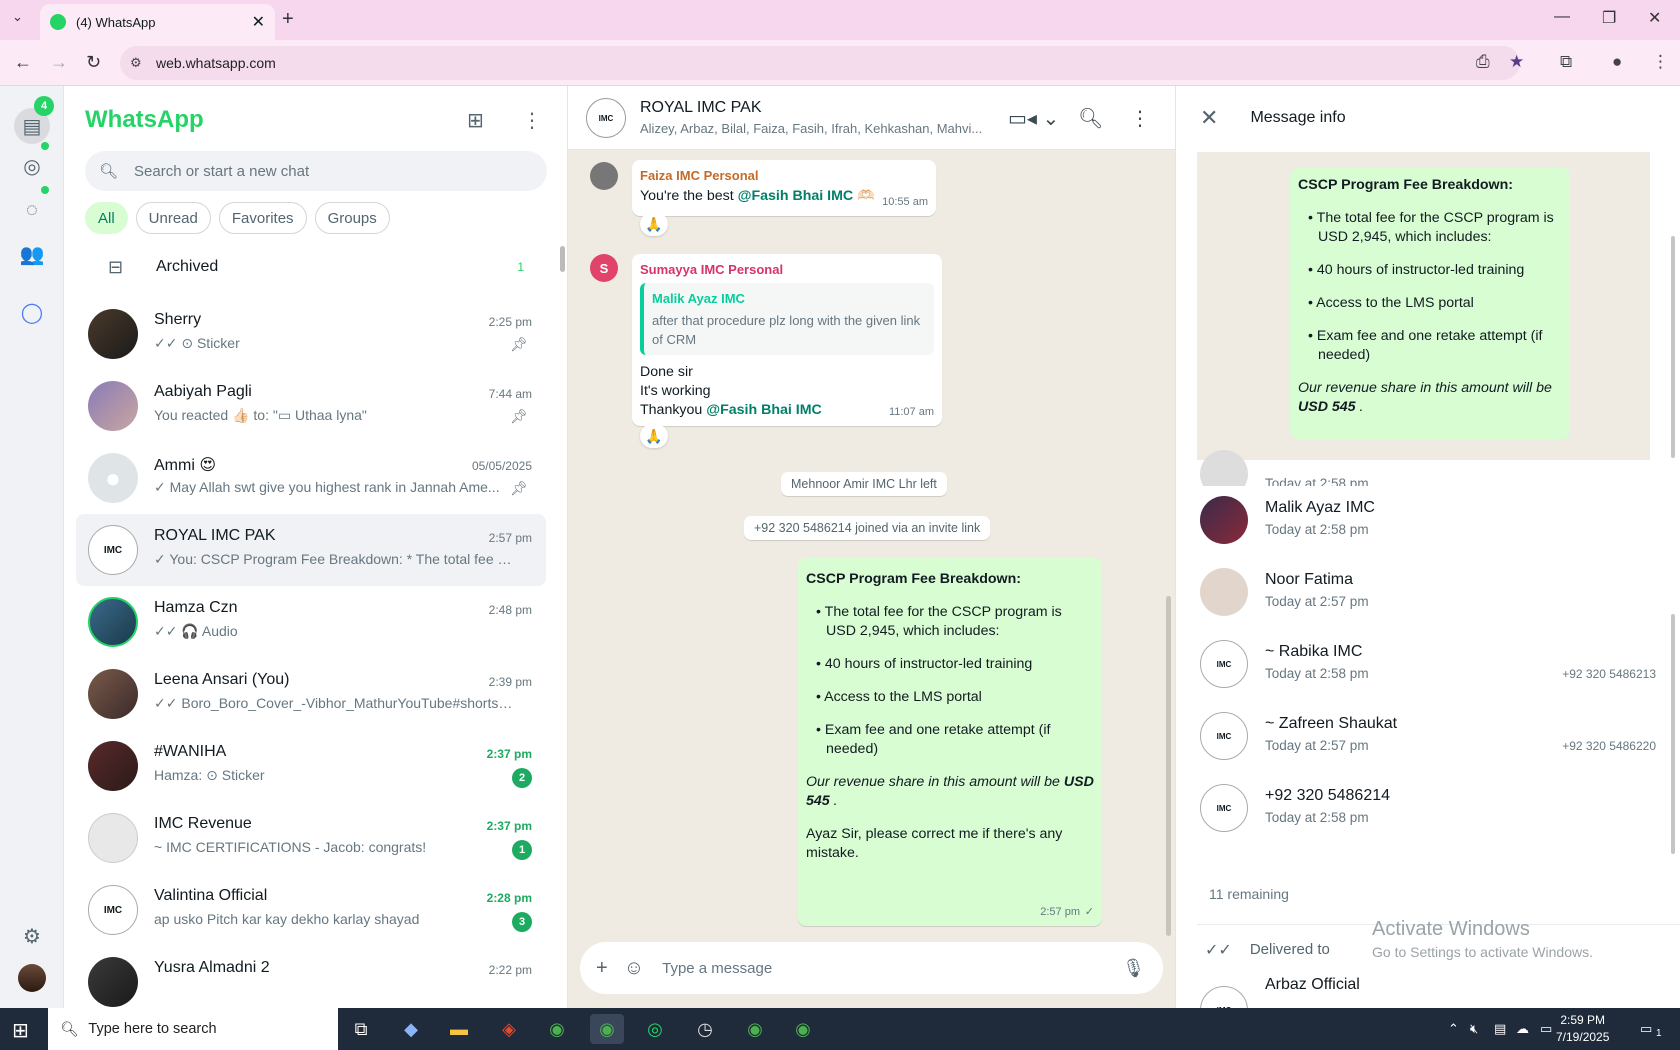  Describe the element at coordinates (666, 372) in the screenshot. I see `message-line: Done sir` at that location.